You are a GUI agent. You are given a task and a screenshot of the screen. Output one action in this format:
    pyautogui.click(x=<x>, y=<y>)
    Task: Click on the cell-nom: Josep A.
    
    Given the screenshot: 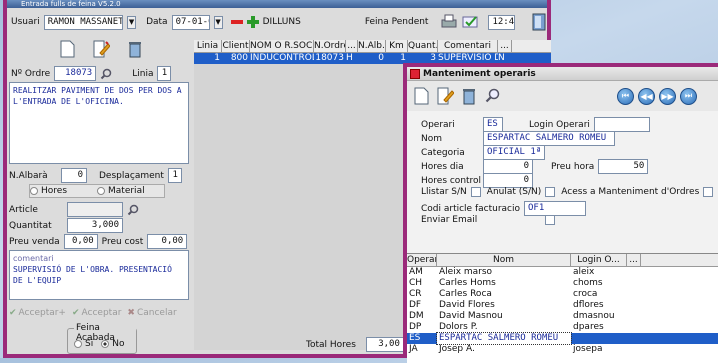 What is the action you would take?
    pyautogui.click(x=457, y=349)
    